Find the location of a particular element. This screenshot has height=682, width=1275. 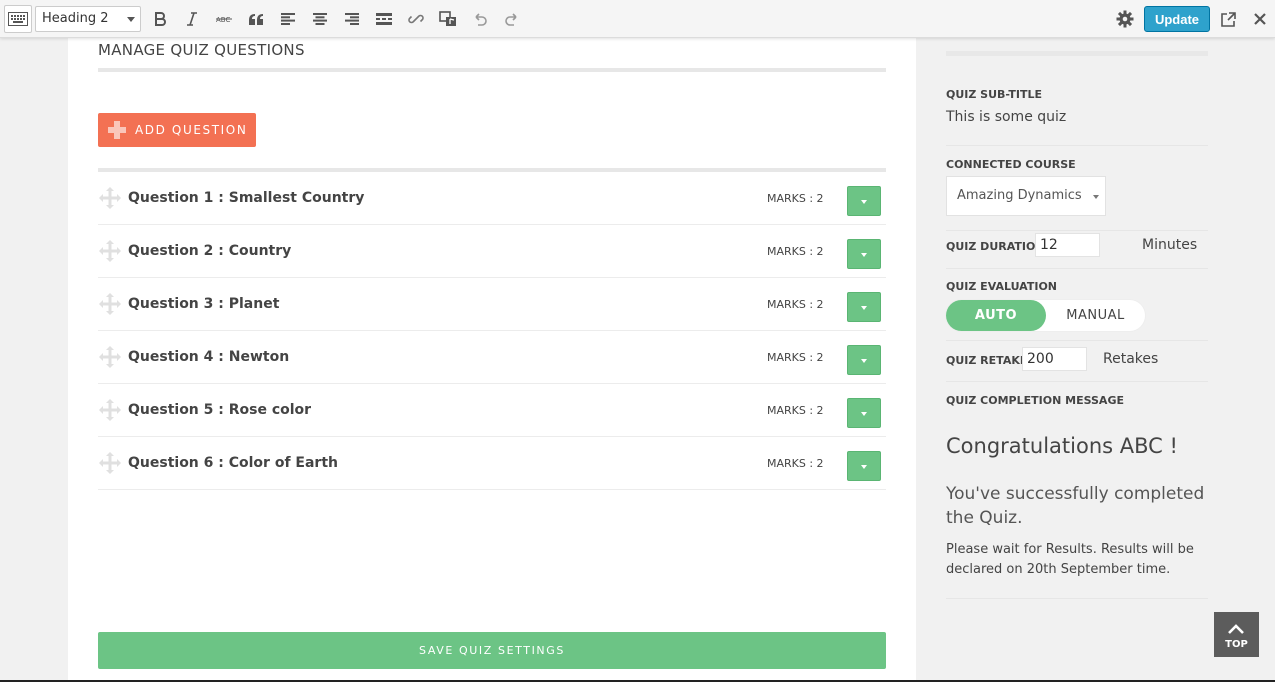

keyboard-icon is located at coordinates (18, 19).